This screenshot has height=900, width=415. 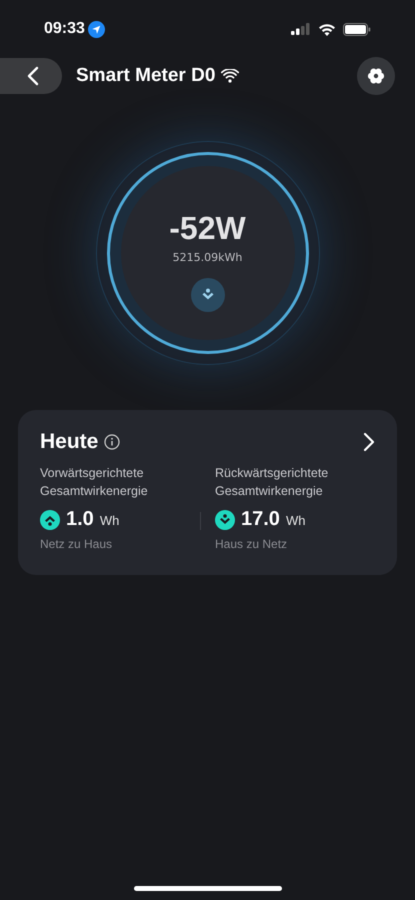 I want to click on status-time: 09:33, so click(x=64, y=29).